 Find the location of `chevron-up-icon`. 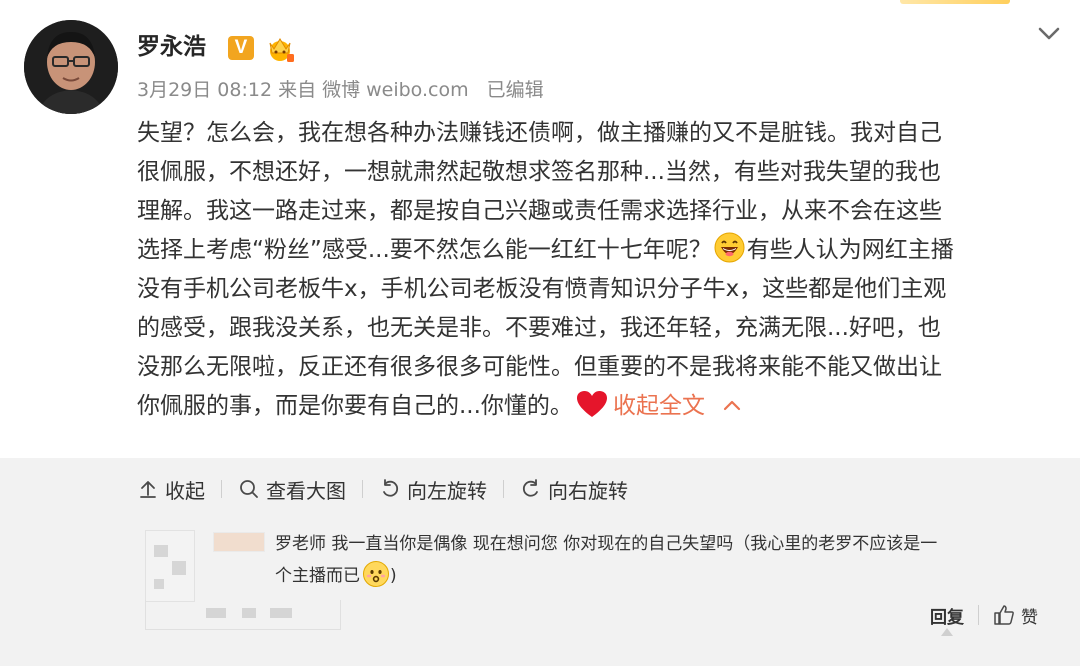

chevron-up-icon is located at coordinates (732, 405).